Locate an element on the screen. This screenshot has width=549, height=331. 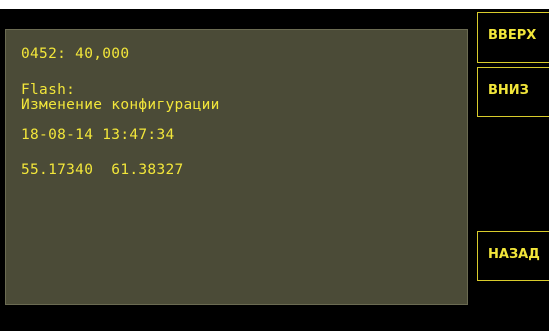
parameter-value-line: 0452: 40,000 is located at coordinates (75, 54).